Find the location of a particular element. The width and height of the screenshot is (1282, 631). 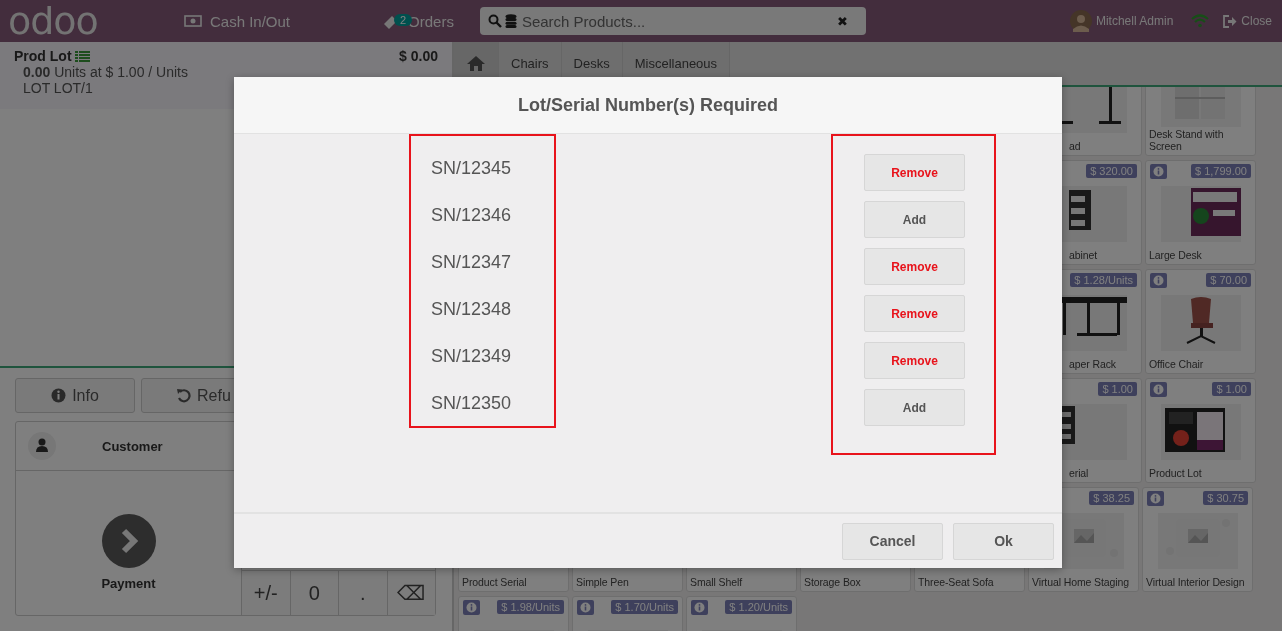

undo-icon is located at coordinates (183, 395).